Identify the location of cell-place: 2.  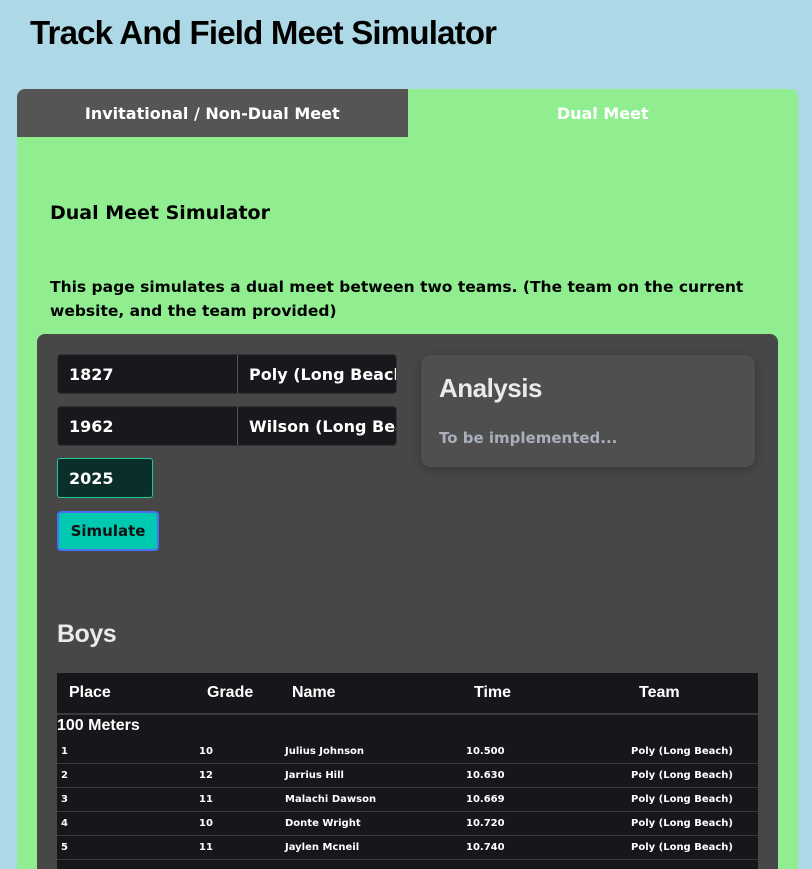
(64, 775).